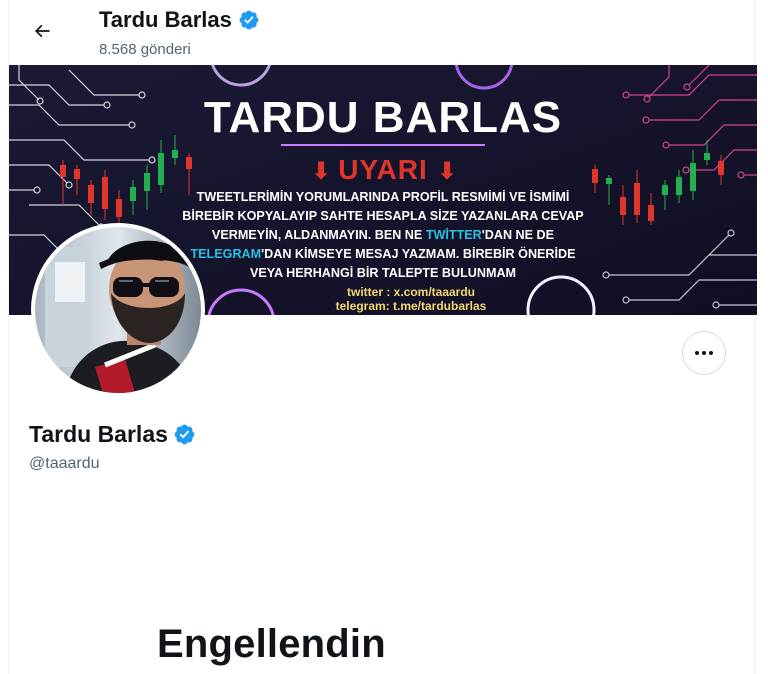  I want to click on arrow-left-icon, so click(42, 31).